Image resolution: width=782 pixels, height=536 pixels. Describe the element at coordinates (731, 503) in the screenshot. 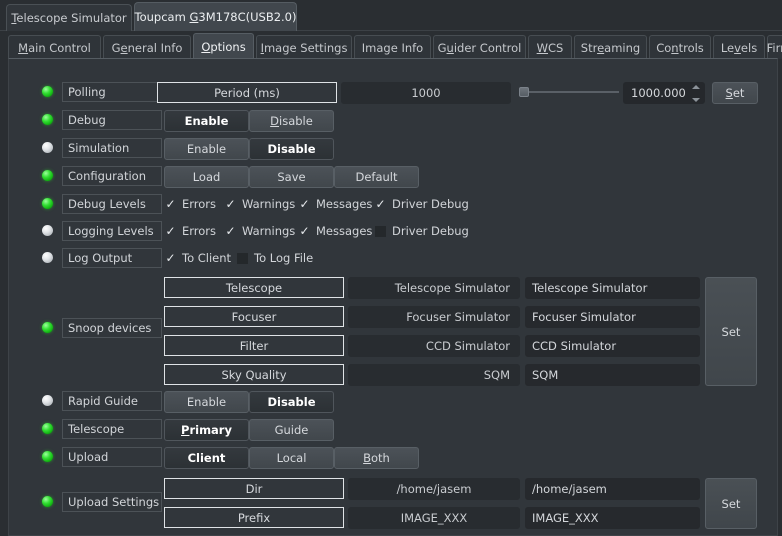

I see `upload-settings-set-button: Set` at that location.